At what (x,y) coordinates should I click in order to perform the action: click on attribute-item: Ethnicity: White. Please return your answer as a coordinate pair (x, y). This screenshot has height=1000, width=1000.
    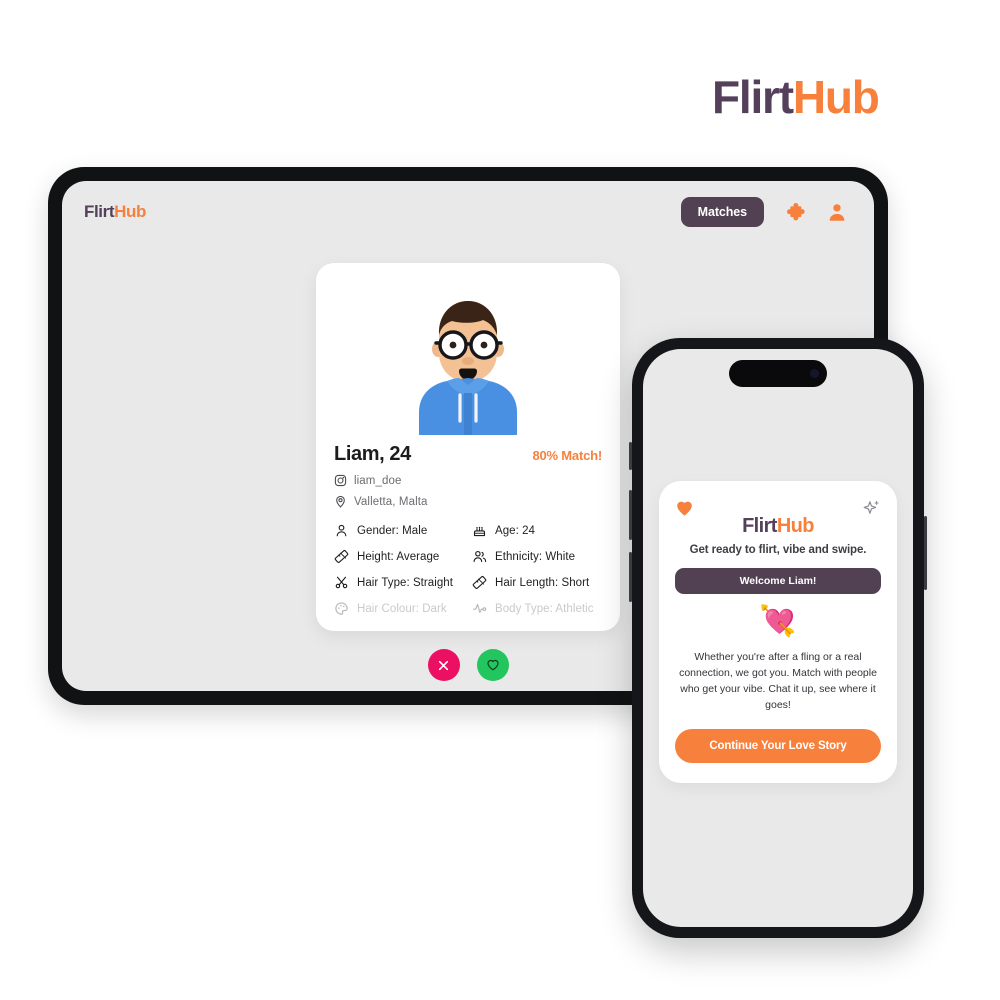
    Looking at the image, I should click on (537, 556).